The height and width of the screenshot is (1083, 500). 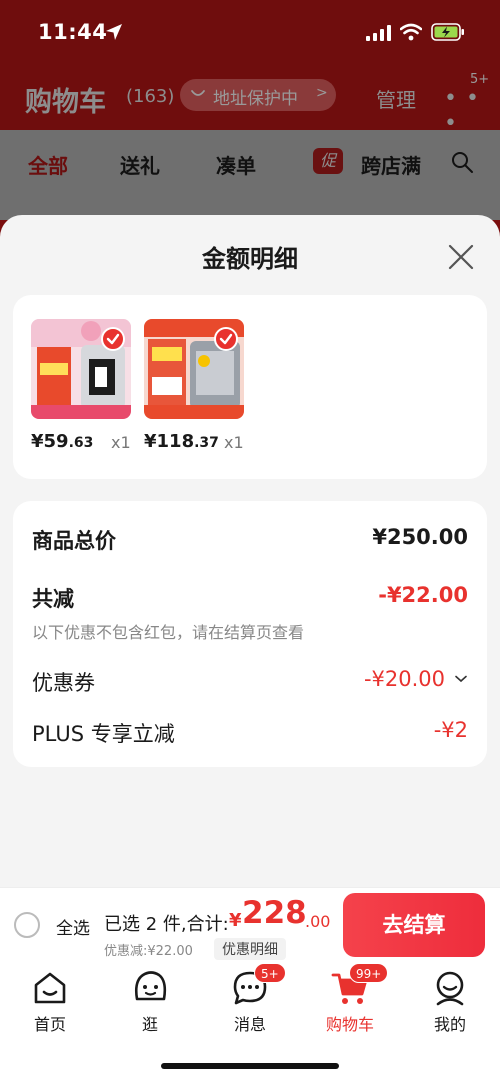 I want to click on plus-discount-label: PLUS 专享立减, so click(x=103, y=734).